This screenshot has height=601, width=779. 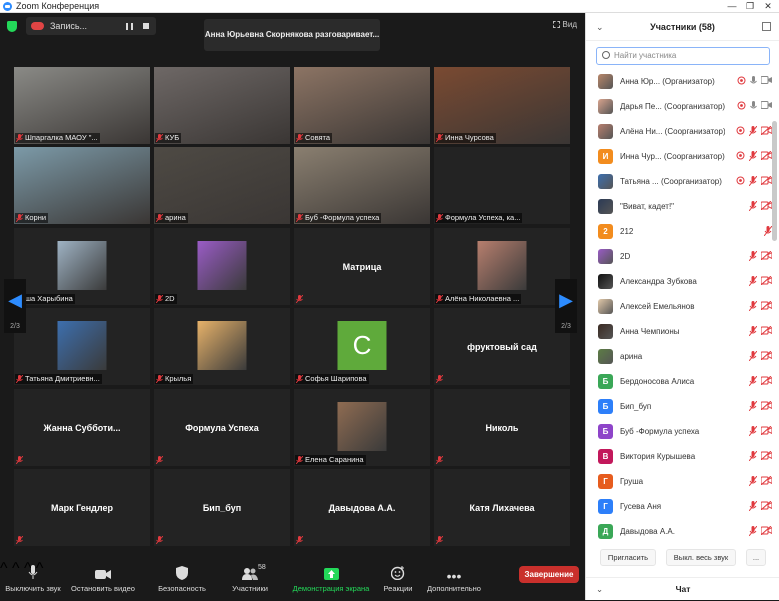 What do you see at coordinates (82, 266) in the screenshot?
I see `video-tile: ша Харыбина` at bounding box center [82, 266].